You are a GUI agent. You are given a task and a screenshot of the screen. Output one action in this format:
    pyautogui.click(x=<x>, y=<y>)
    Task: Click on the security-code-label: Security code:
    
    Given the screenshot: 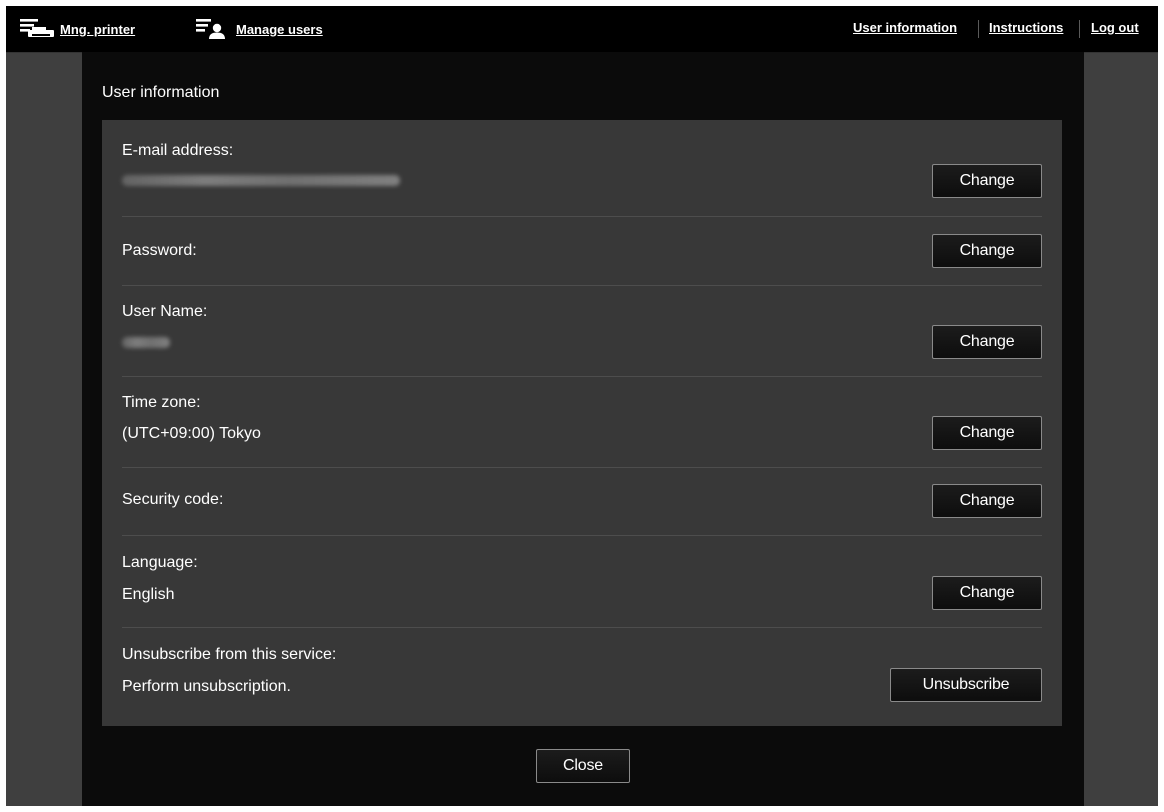 What is the action you would take?
    pyautogui.click(x=173, y=499)
    